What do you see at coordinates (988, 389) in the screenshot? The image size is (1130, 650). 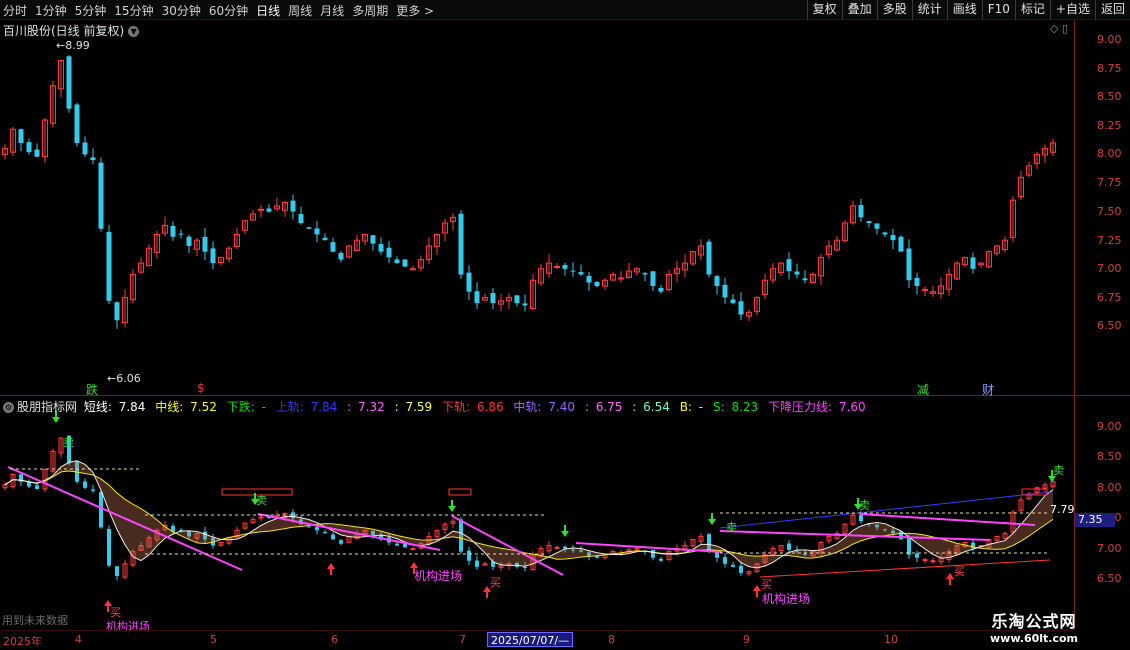 I see `event-marker: 财` at bounding box center [988, 389].